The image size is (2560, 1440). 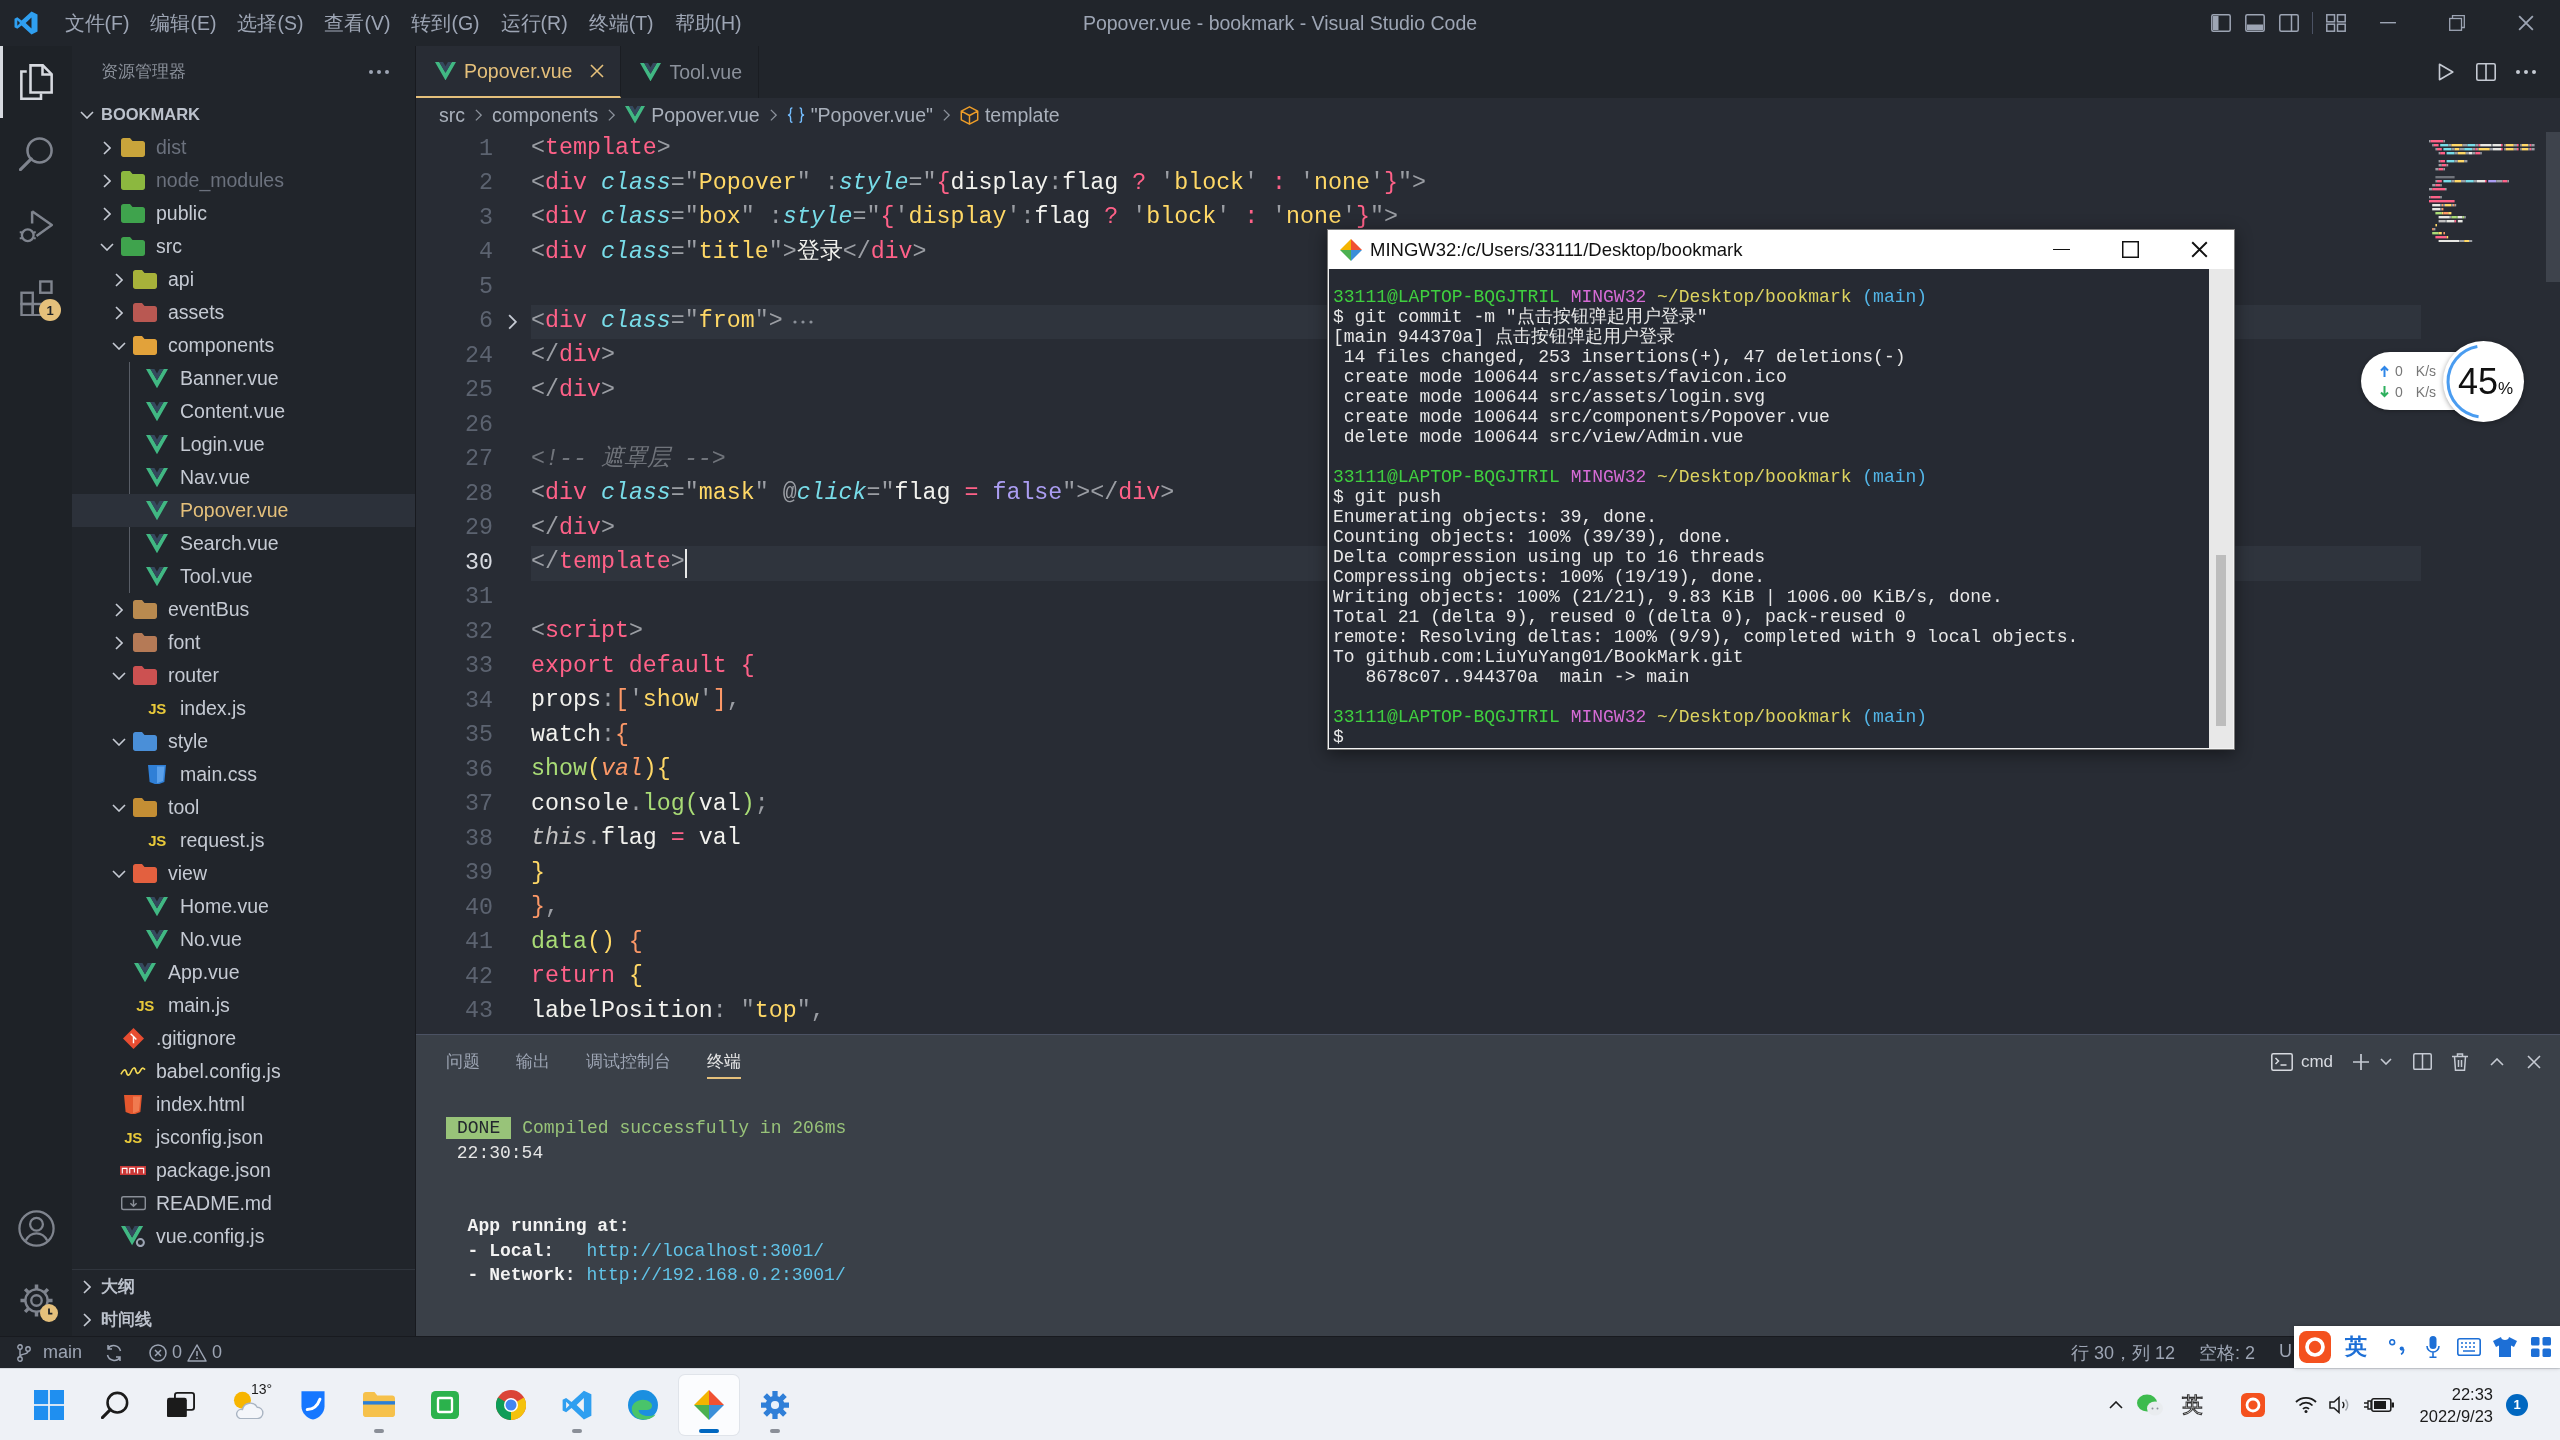 What do you see at coordinates (2305, 1404) in the screenshot?
I see `wifi-icon` at bounding box center [2305, 1404].